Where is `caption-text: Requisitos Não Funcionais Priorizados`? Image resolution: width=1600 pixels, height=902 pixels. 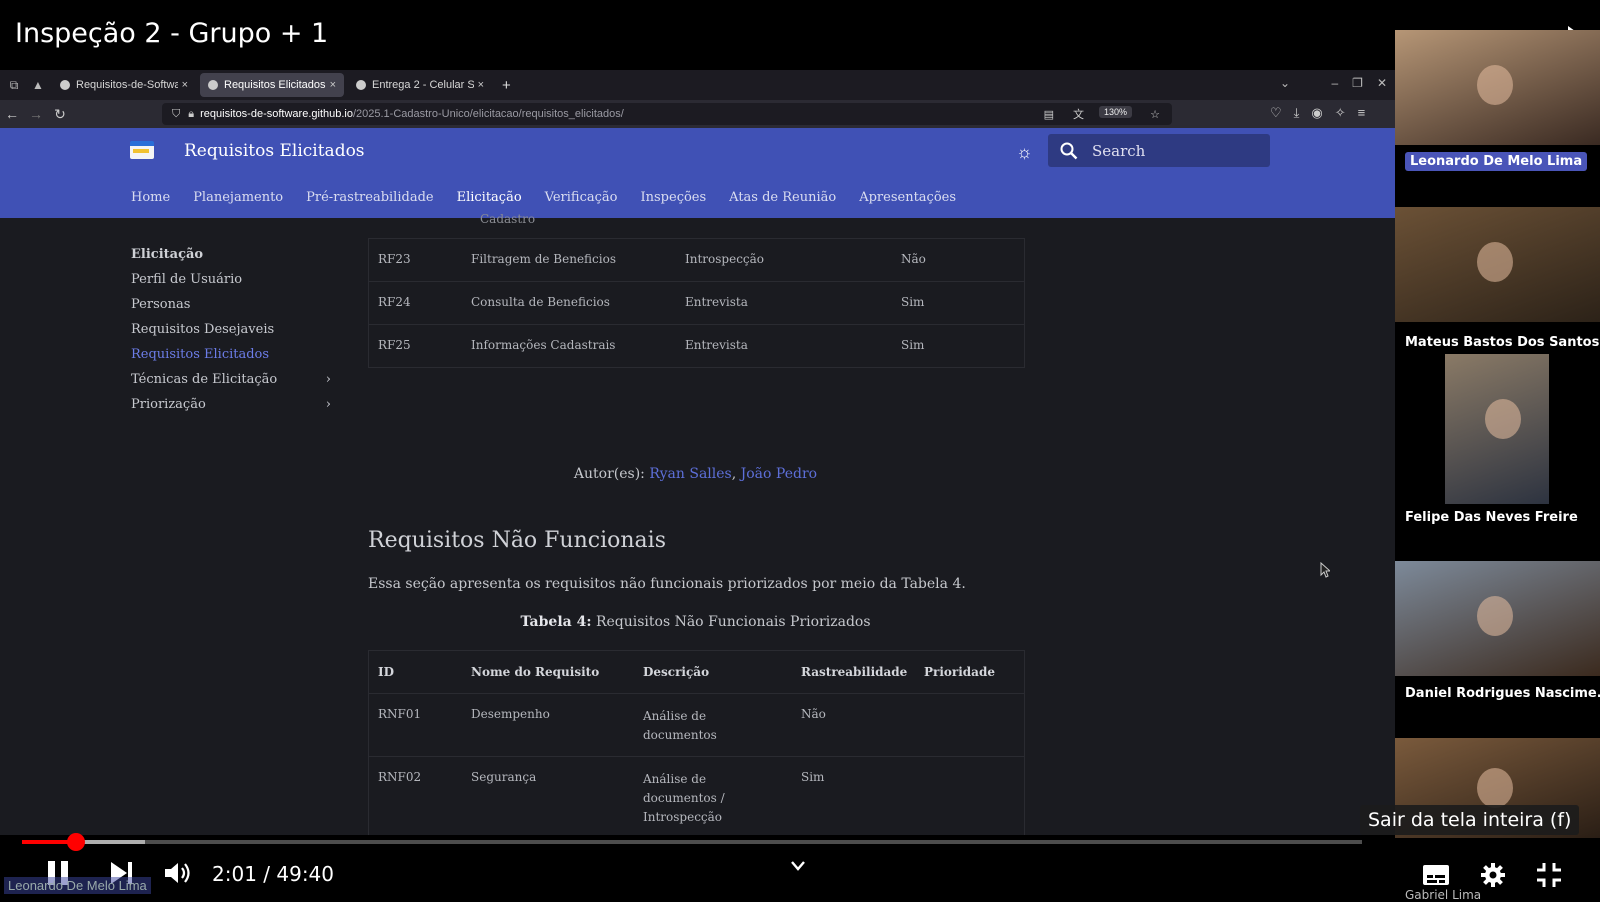 caption-text: Requisitos Não Funcionais Priorizados is located at coordinates (733, 622).